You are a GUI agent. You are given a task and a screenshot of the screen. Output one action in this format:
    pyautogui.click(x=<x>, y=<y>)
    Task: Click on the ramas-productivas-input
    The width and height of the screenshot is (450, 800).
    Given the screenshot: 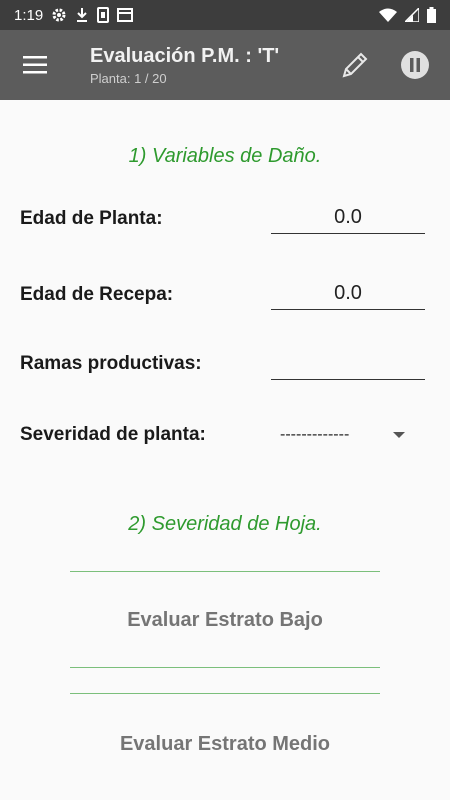 What is the action you would take?
    pyautogui.click(x=348, y=364)
    